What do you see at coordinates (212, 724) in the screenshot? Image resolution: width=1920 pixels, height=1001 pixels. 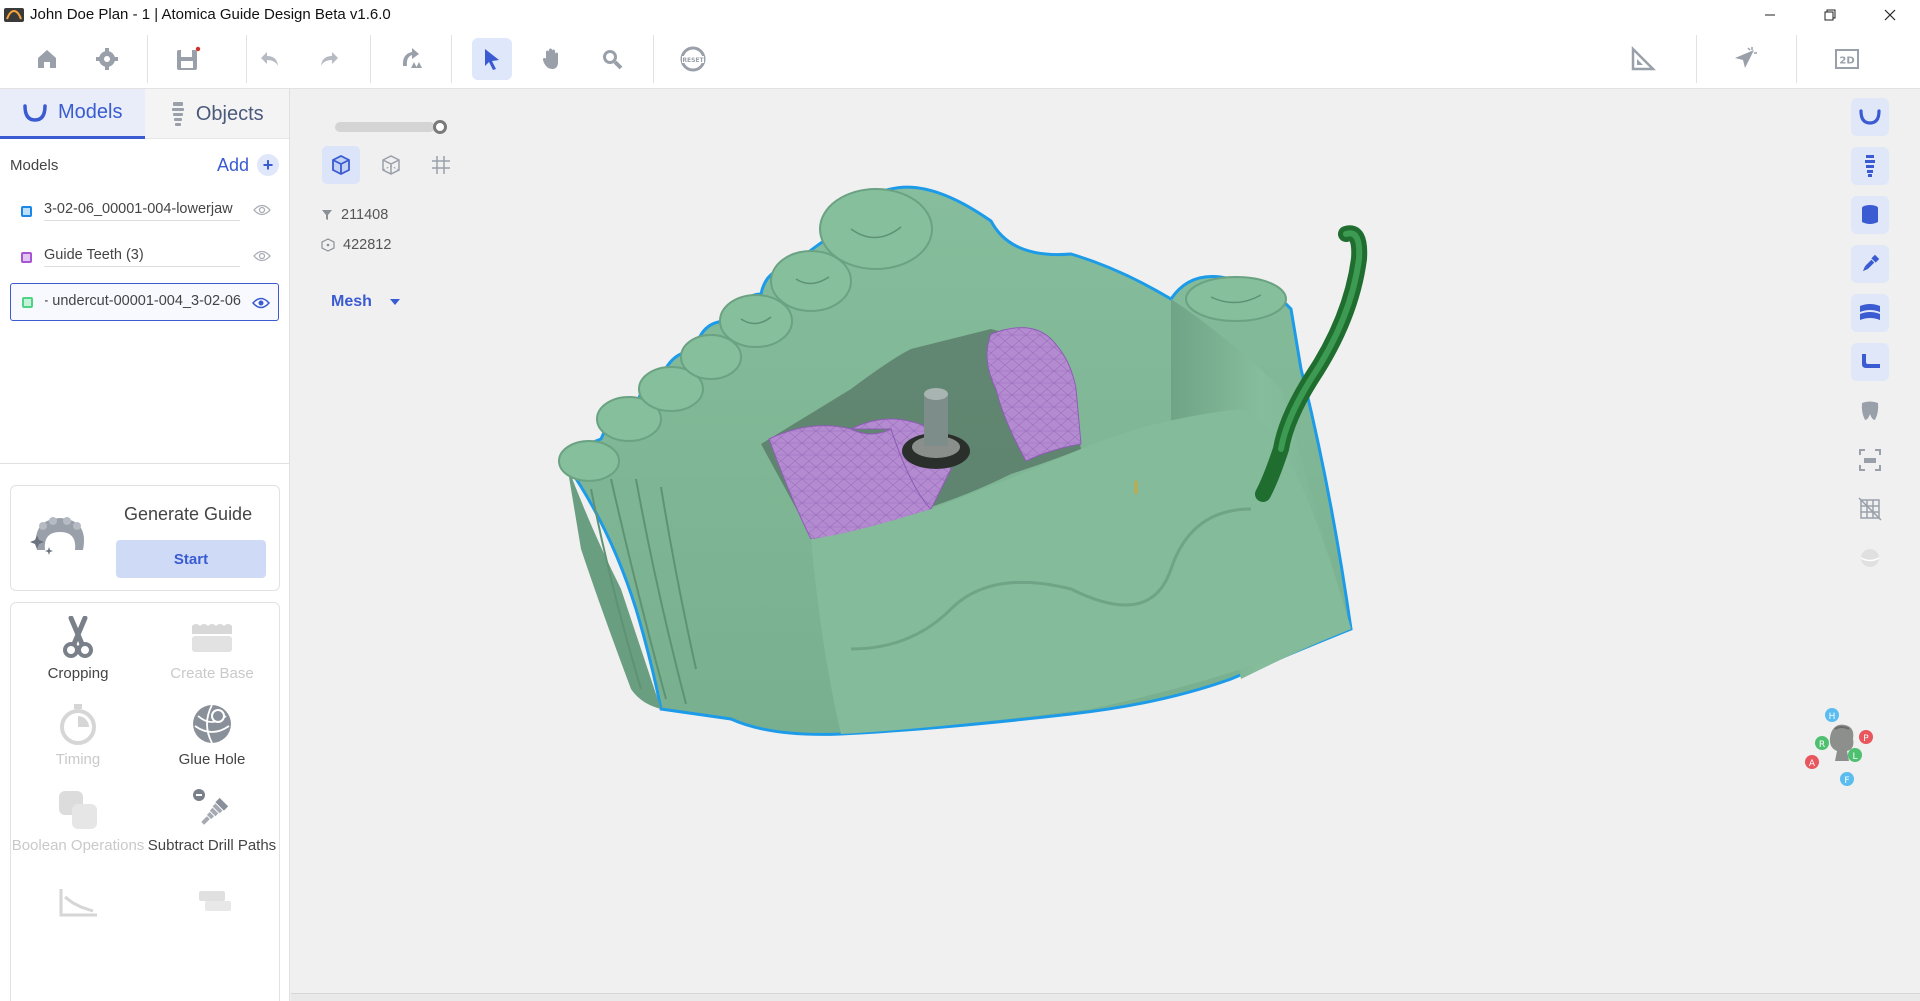 I see `glue-hole-icon` at bounding box center [212, 724].